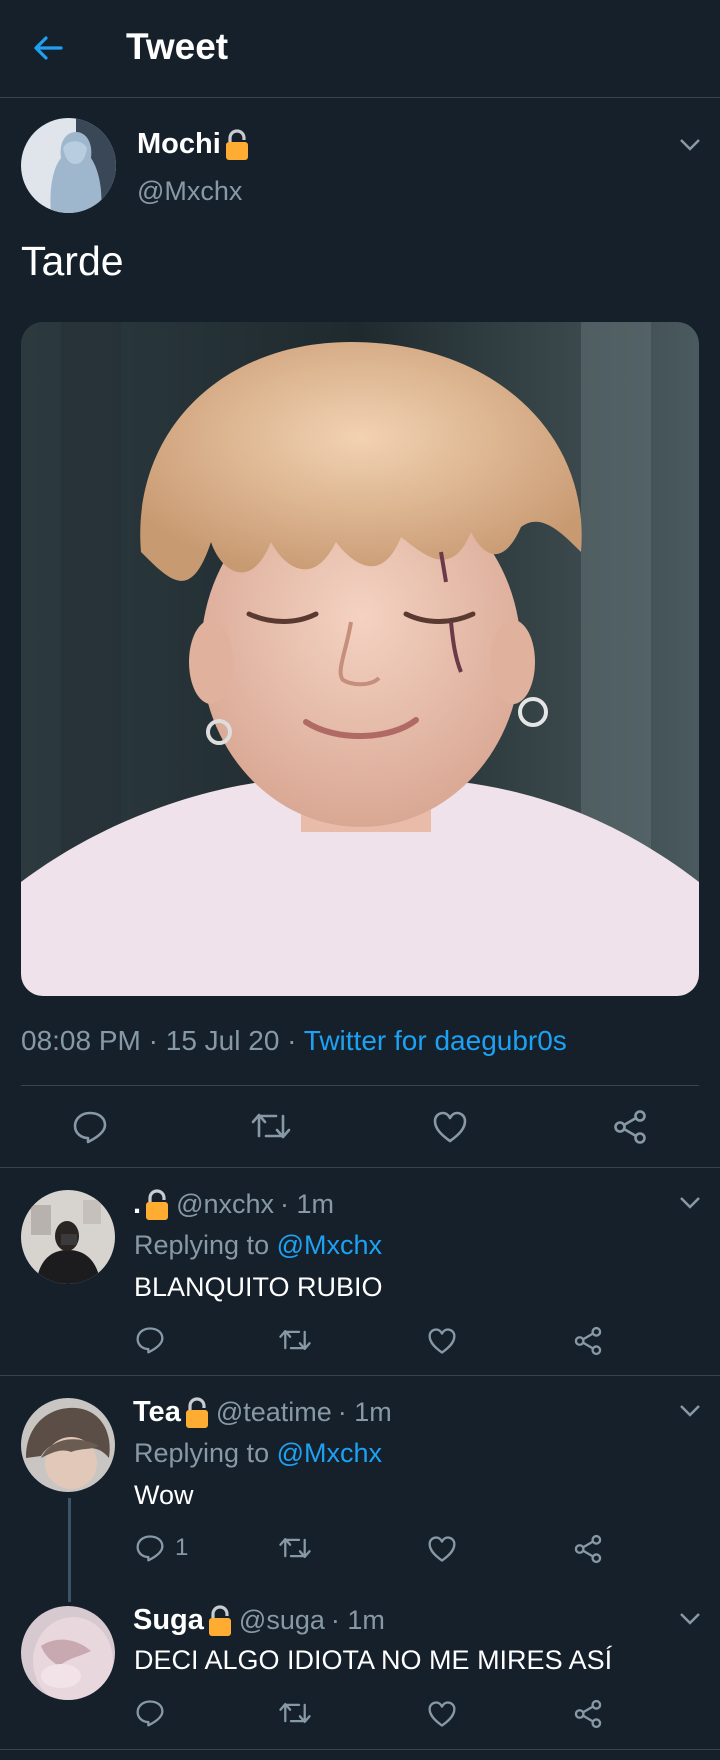 The height and width of the screenshot is (1760, 720). What do you see at coordinates (189, 191) in the screenshot?
I see `author-handle: @Mxchx` at bounding box center [189, 191].